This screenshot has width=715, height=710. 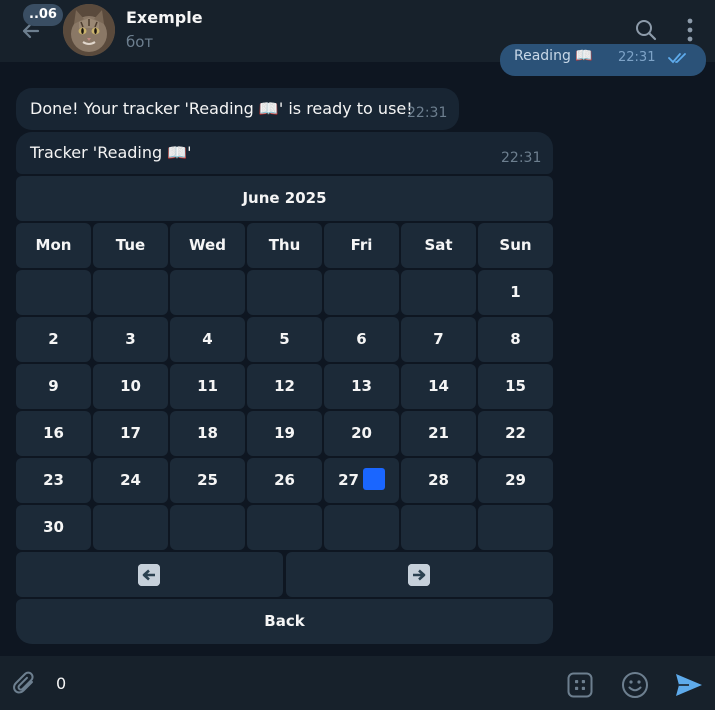 I want to click on calendar-day-button: 6, so click(x=361, y=339).